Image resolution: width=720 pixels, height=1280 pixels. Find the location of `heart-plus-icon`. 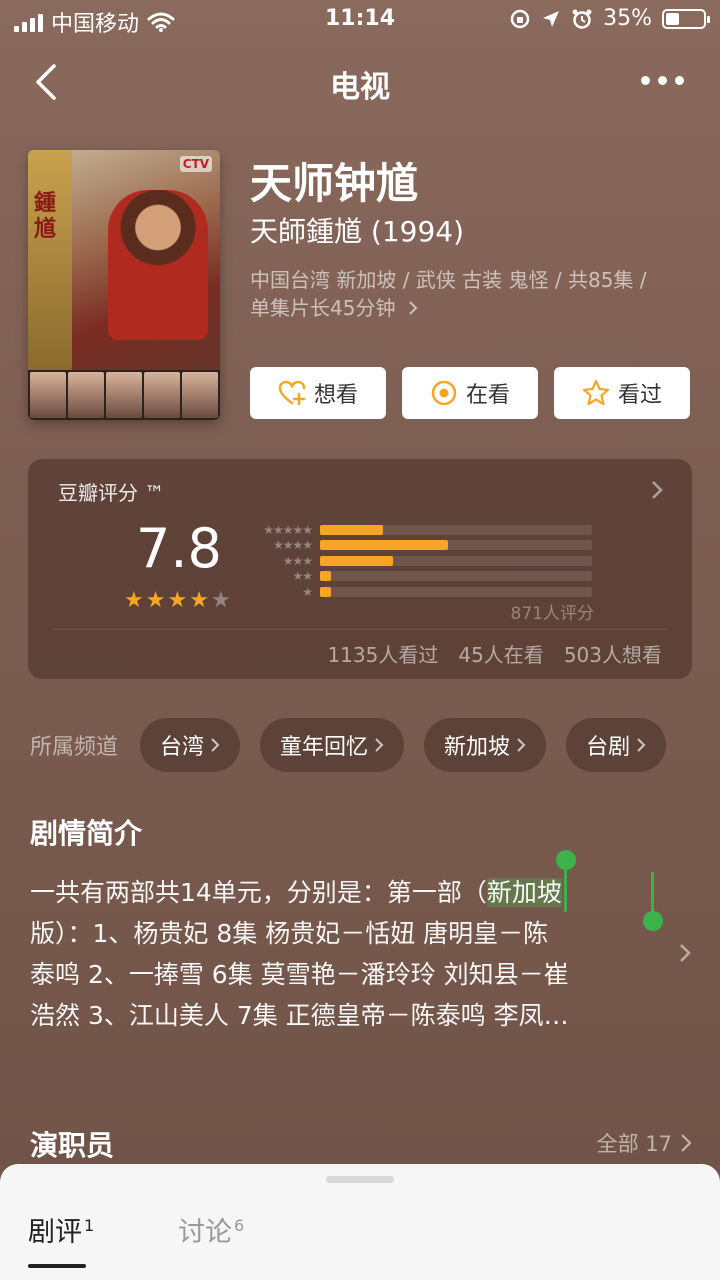

heart-plus-icon is located at coordinates (292, 393).